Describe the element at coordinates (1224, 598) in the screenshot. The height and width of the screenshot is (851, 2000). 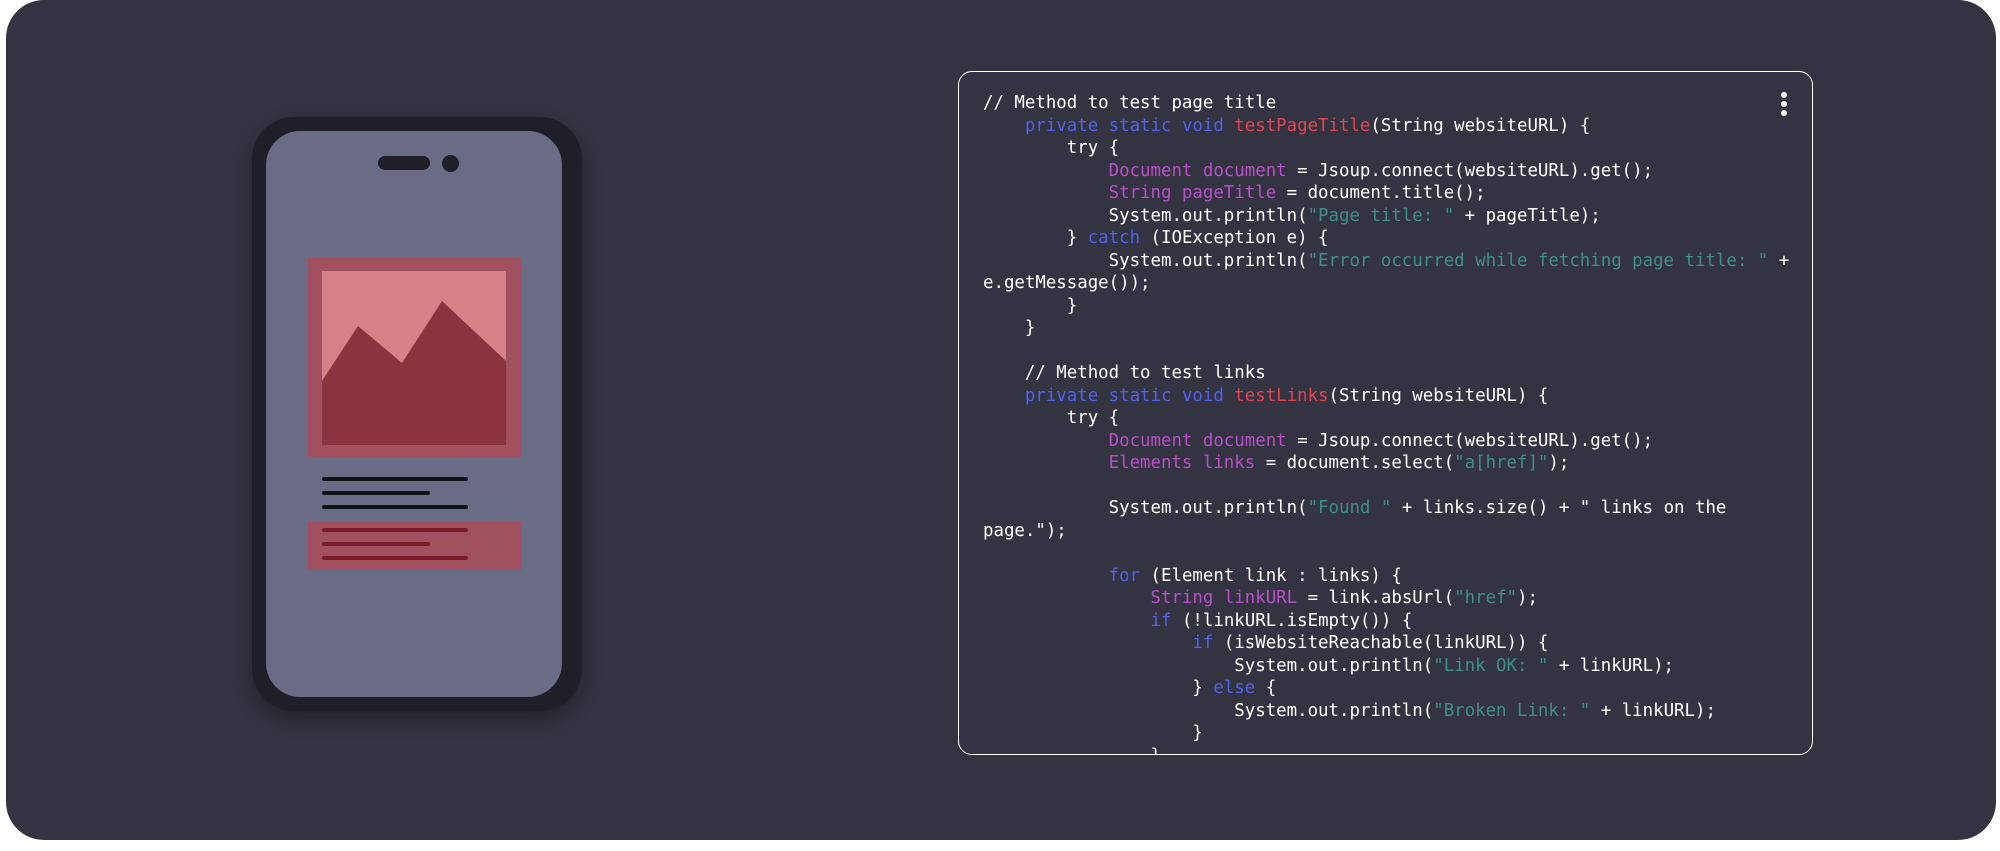
I see `code-token: String linkURL` at that location.